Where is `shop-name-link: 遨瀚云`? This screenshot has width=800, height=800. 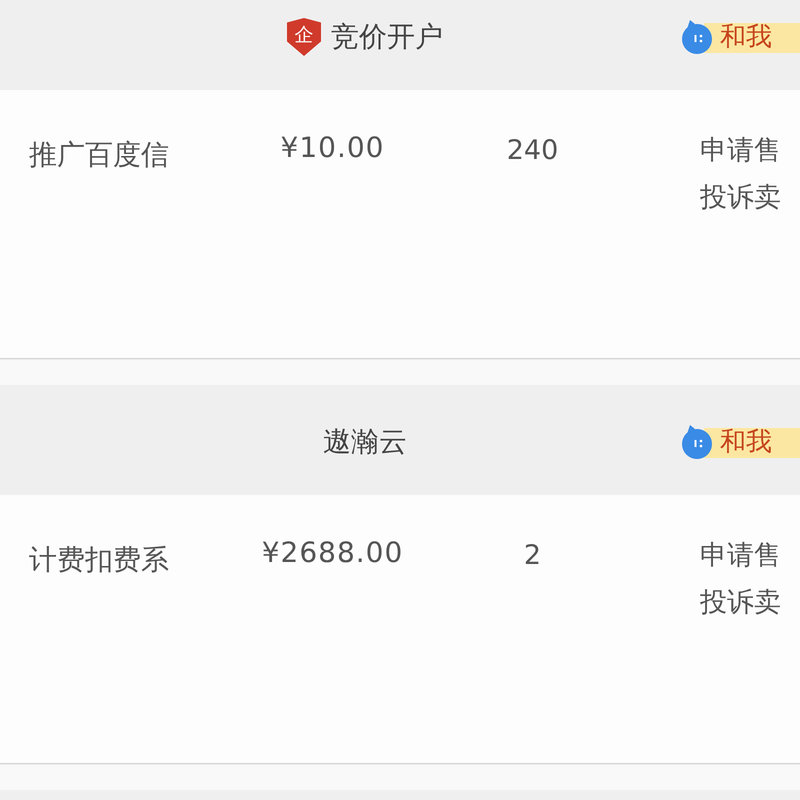 shop-name-link: 遨瀚云 is located at coordinates (365, 442).